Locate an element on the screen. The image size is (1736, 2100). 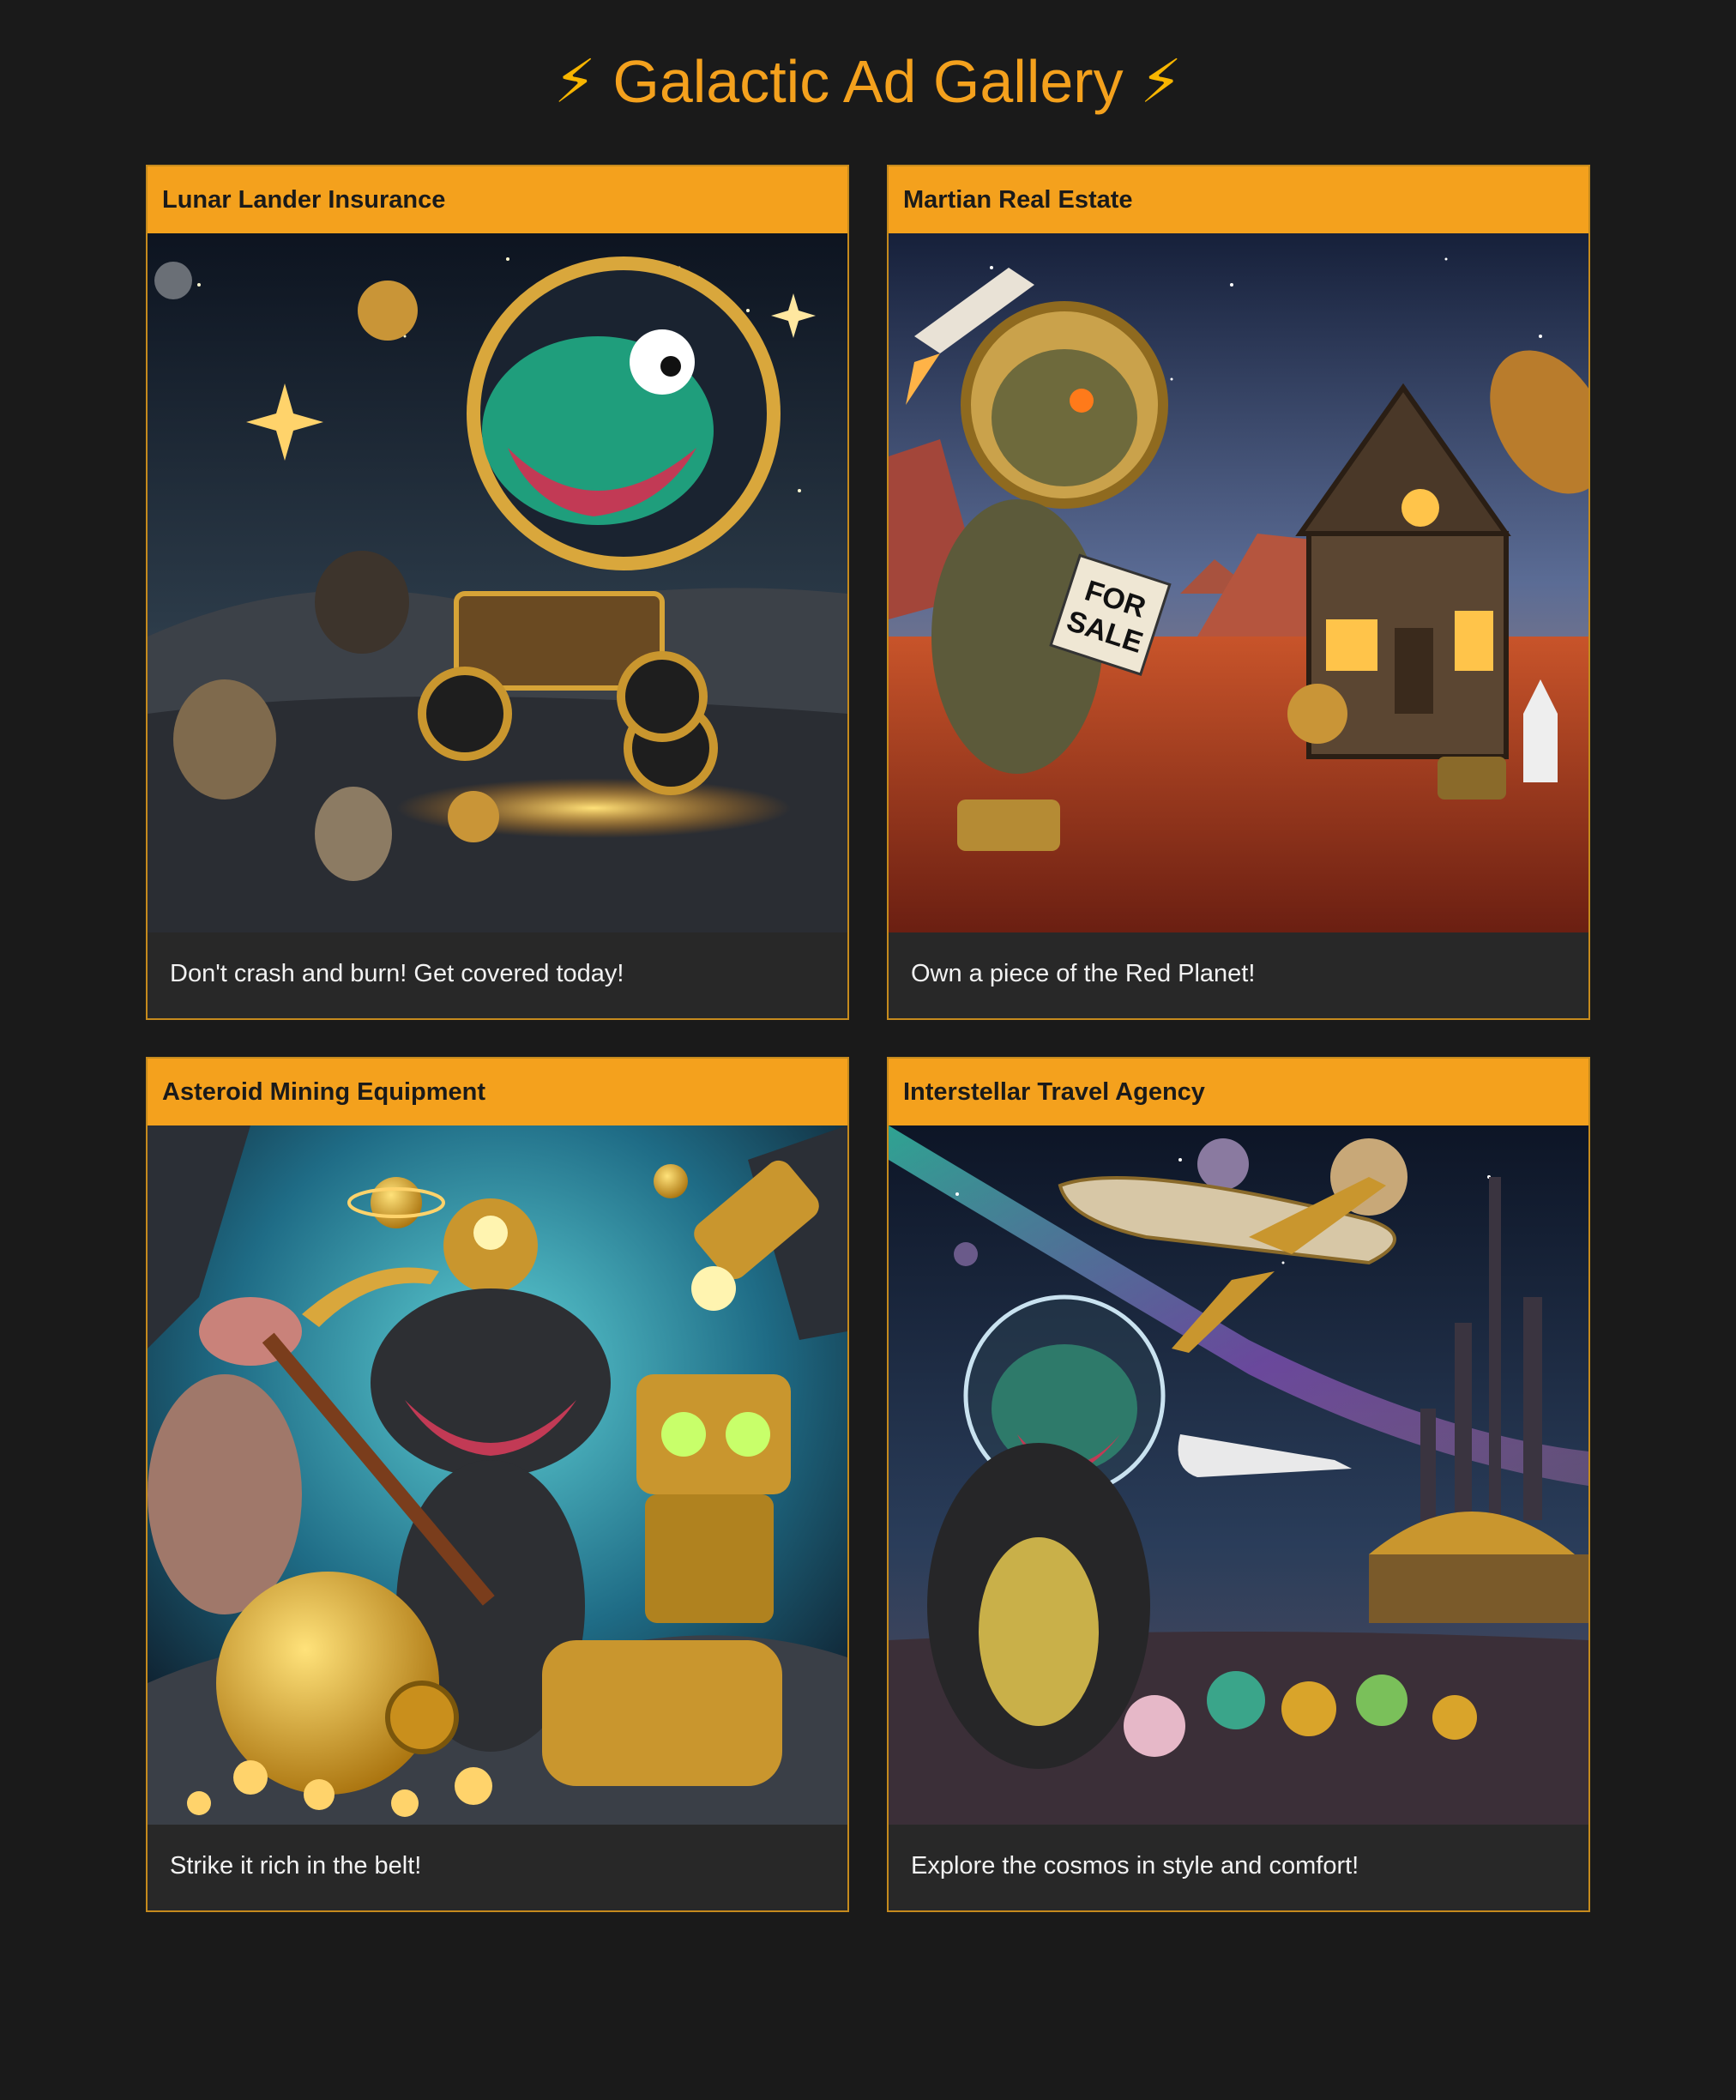
ad-image-mars-house-dinosaur: FOR SALE is located at coordinates (1238, 582).